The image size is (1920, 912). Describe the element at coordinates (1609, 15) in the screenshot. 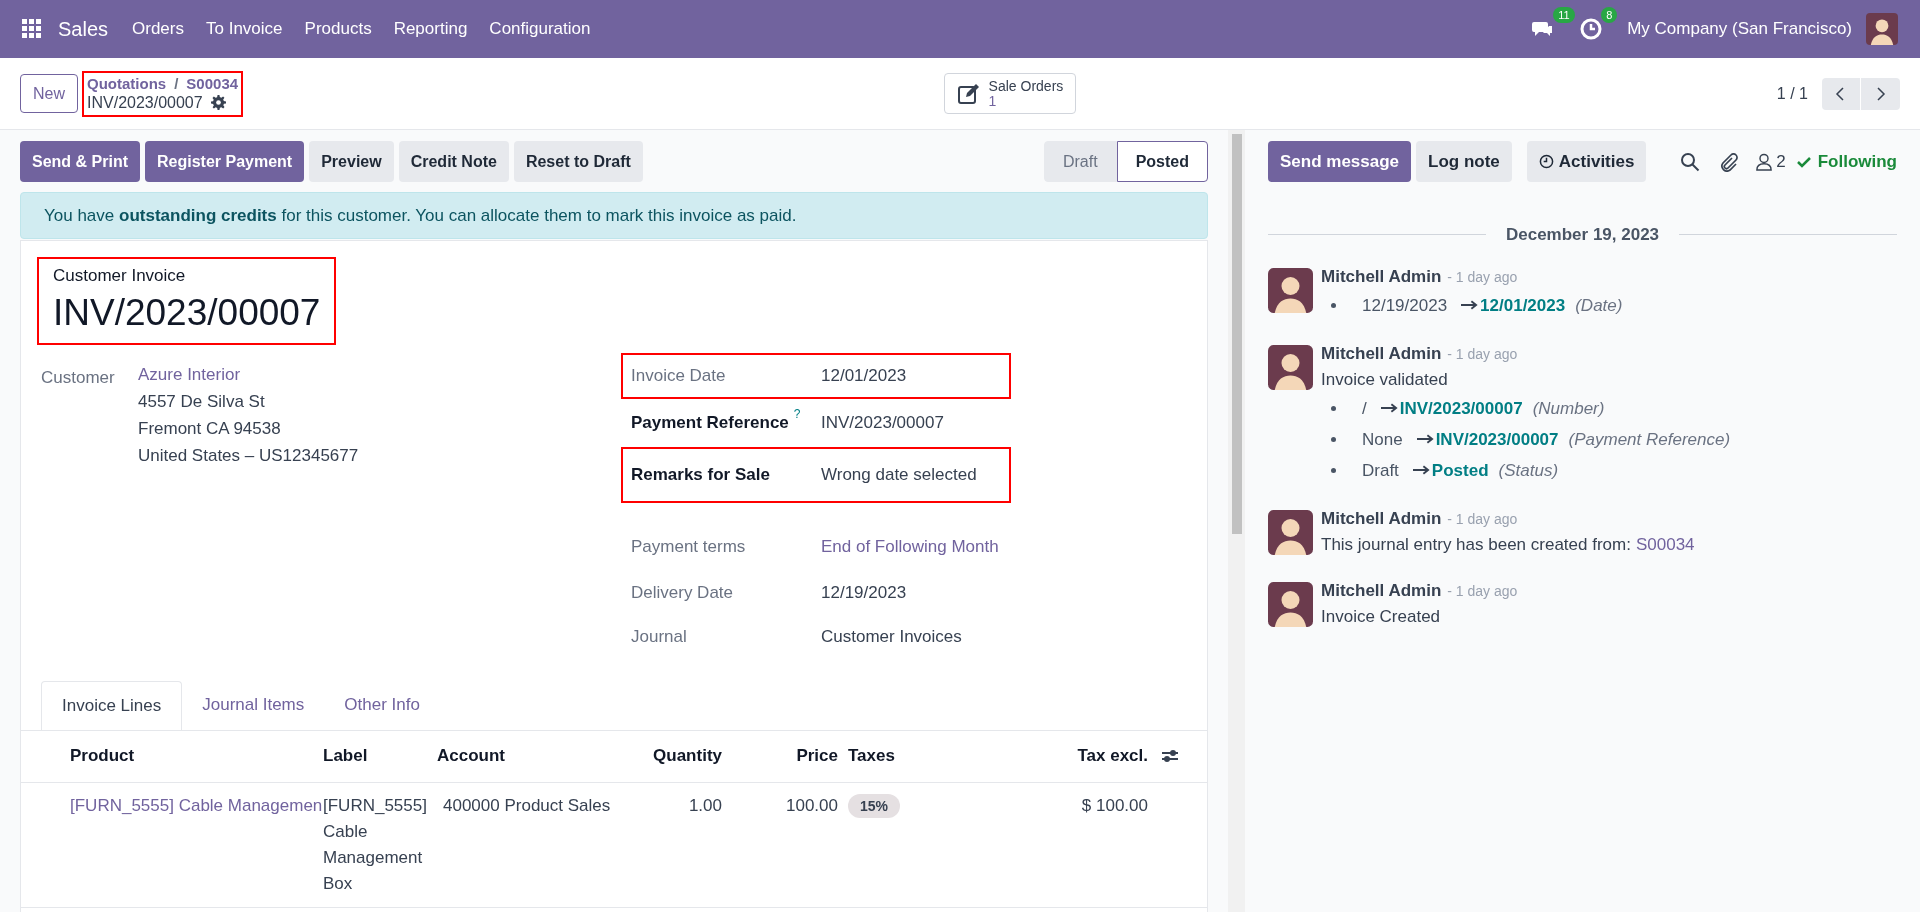

I see `count-badge: 8` at that location.